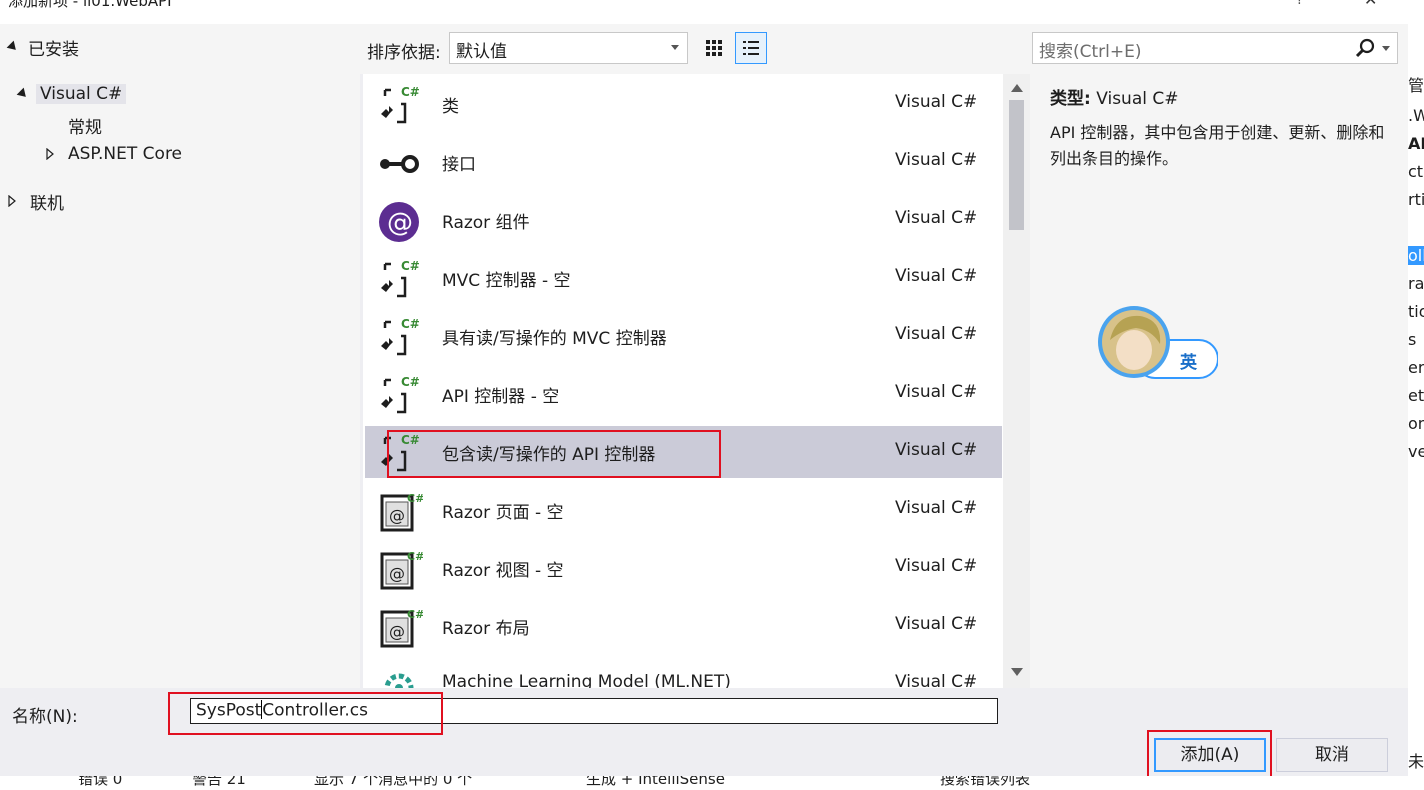 The width and height of the screenshot is (1424, 790). Describe the element at coordinates (683, 568) in the screenshot. I see `template-item: @ C# Razor 视图 - 空 Visual C#` at that location.